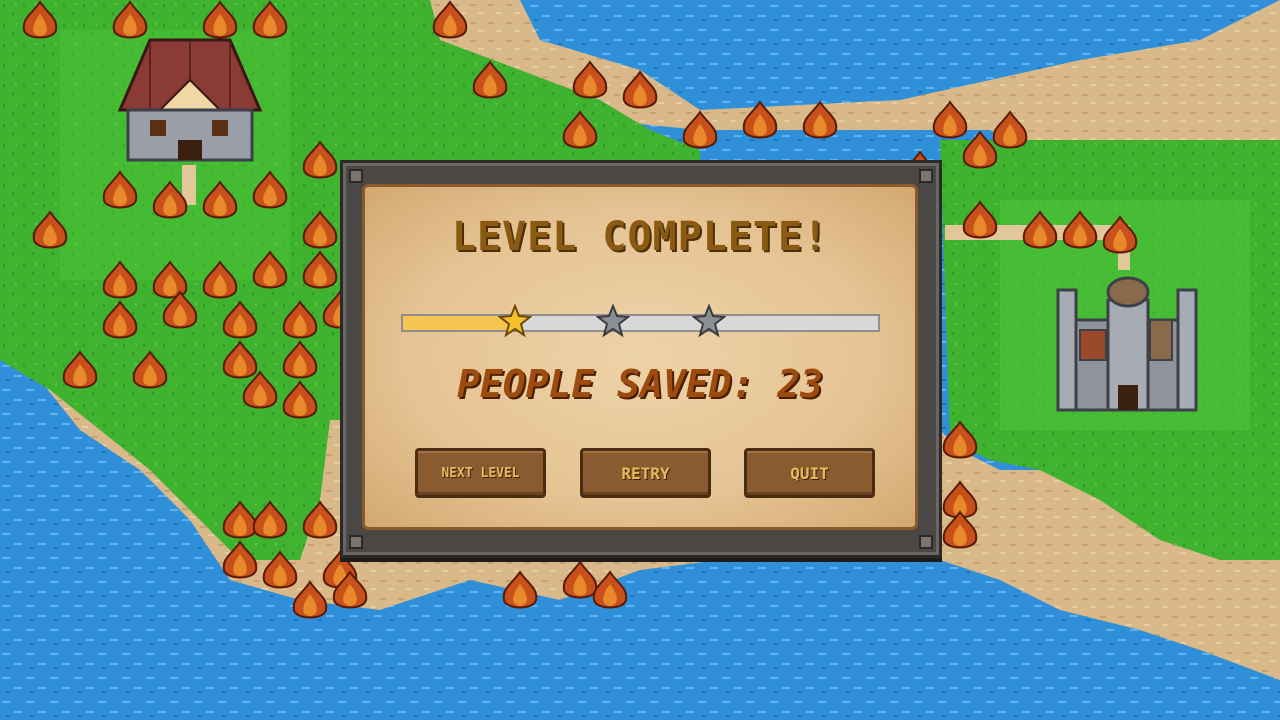  Describe the element at coordinates (515, 321) in the screenshot. I see `star-gold-icon` at that location.